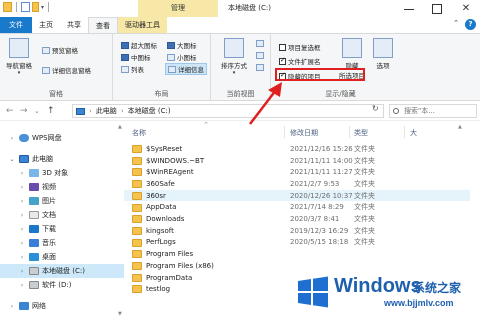 The height and width of the screenshot is (320, 480). I want to click on nav-item: › 本地磁盘 (C:), so click(62, 271).